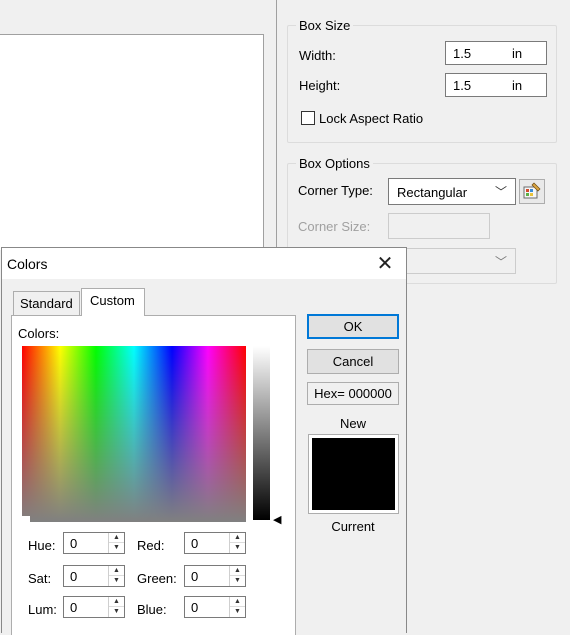 This screenshot has height=635, width=570. Describe the element at coordinates (151, 545) in the screenshot. I see `red-label: Red:` at that location.